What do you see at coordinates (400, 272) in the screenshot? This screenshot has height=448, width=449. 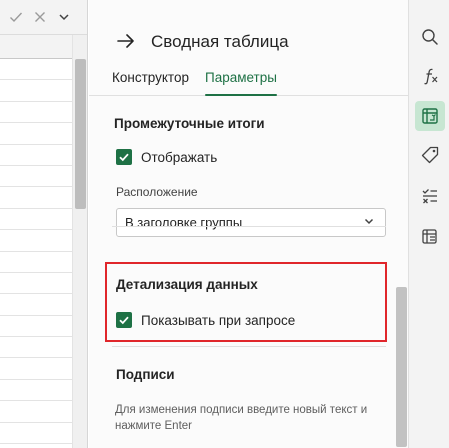 I see `pane-scrollbar` at bounding box center [400, 272].